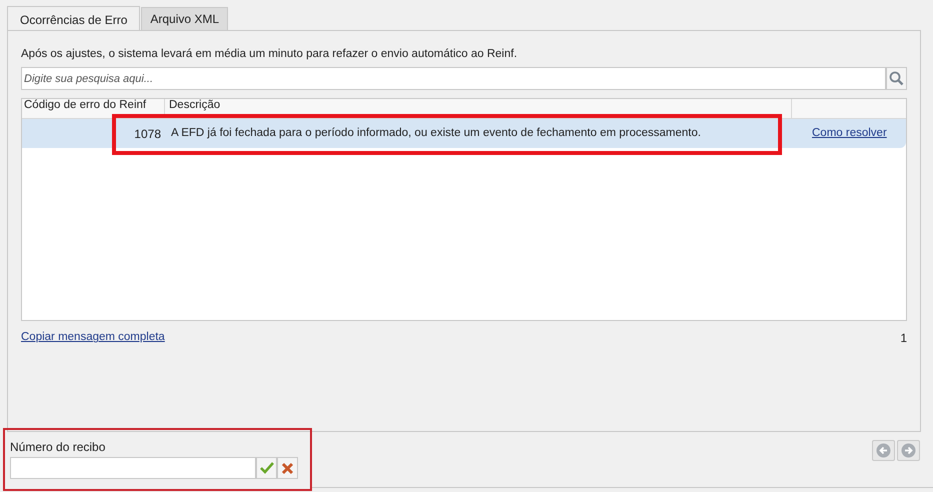 This screenshot has height=492, width=933. What do you see at coordinates (908, 450) in the screenshot?
I see `next-button` at bounding box center [908, 450].